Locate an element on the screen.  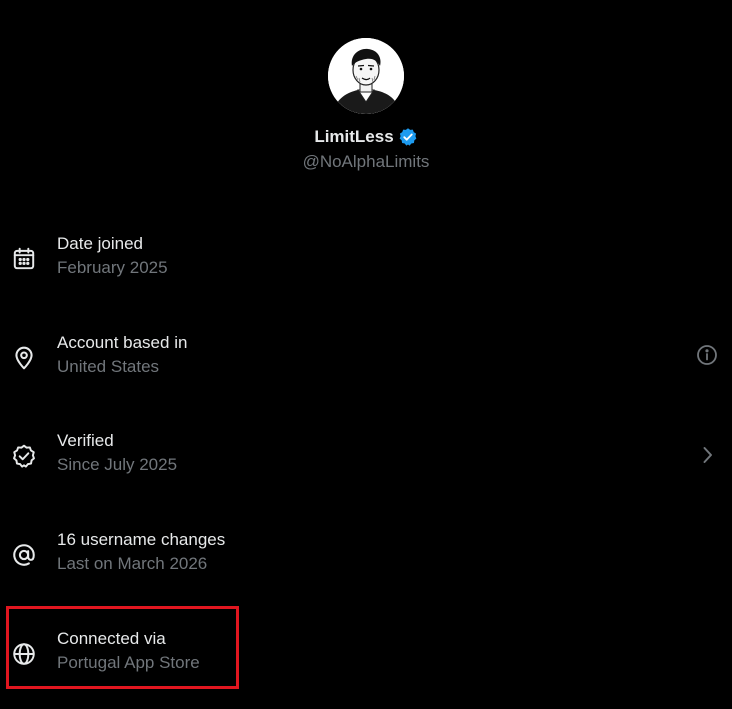
connected-via-row: Connected via Portugal App Store is located at coordinates (366, 659).